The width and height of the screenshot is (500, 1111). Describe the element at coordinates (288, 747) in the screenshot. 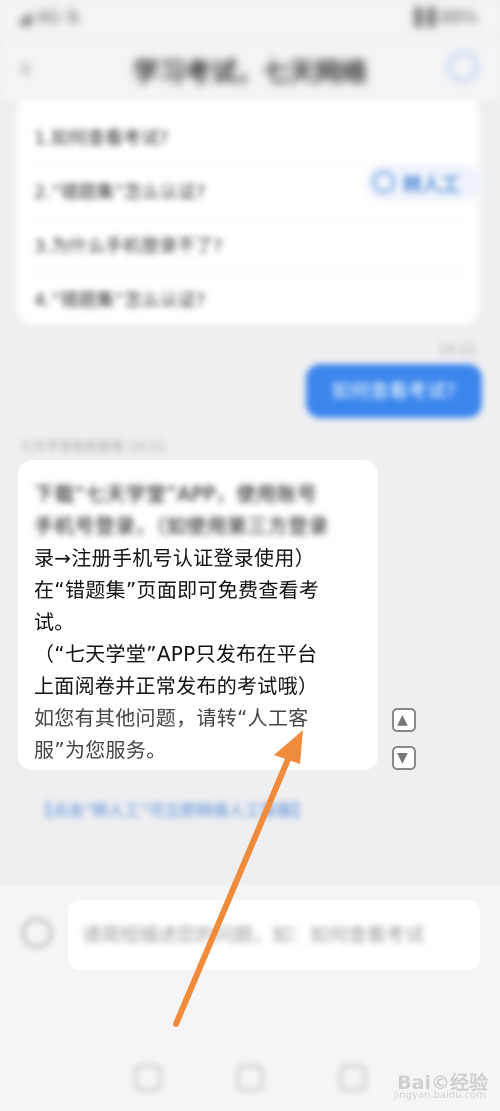

I see `arrow-head` at that location.